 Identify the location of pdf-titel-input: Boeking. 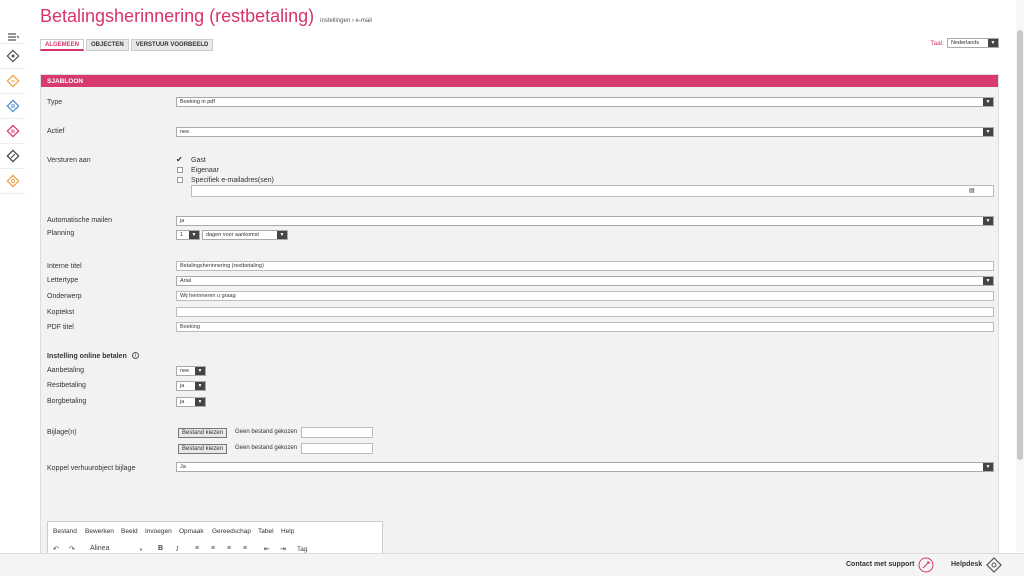
(585, 327).